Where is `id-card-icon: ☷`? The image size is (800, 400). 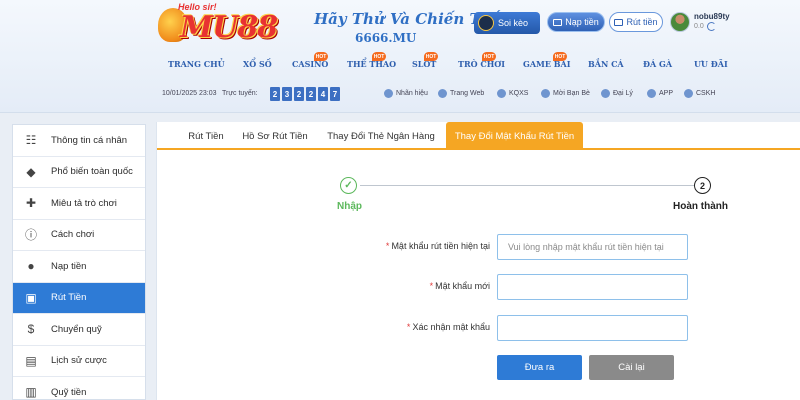
id-card-icon: ☷ is located at coordinates (31, 140).